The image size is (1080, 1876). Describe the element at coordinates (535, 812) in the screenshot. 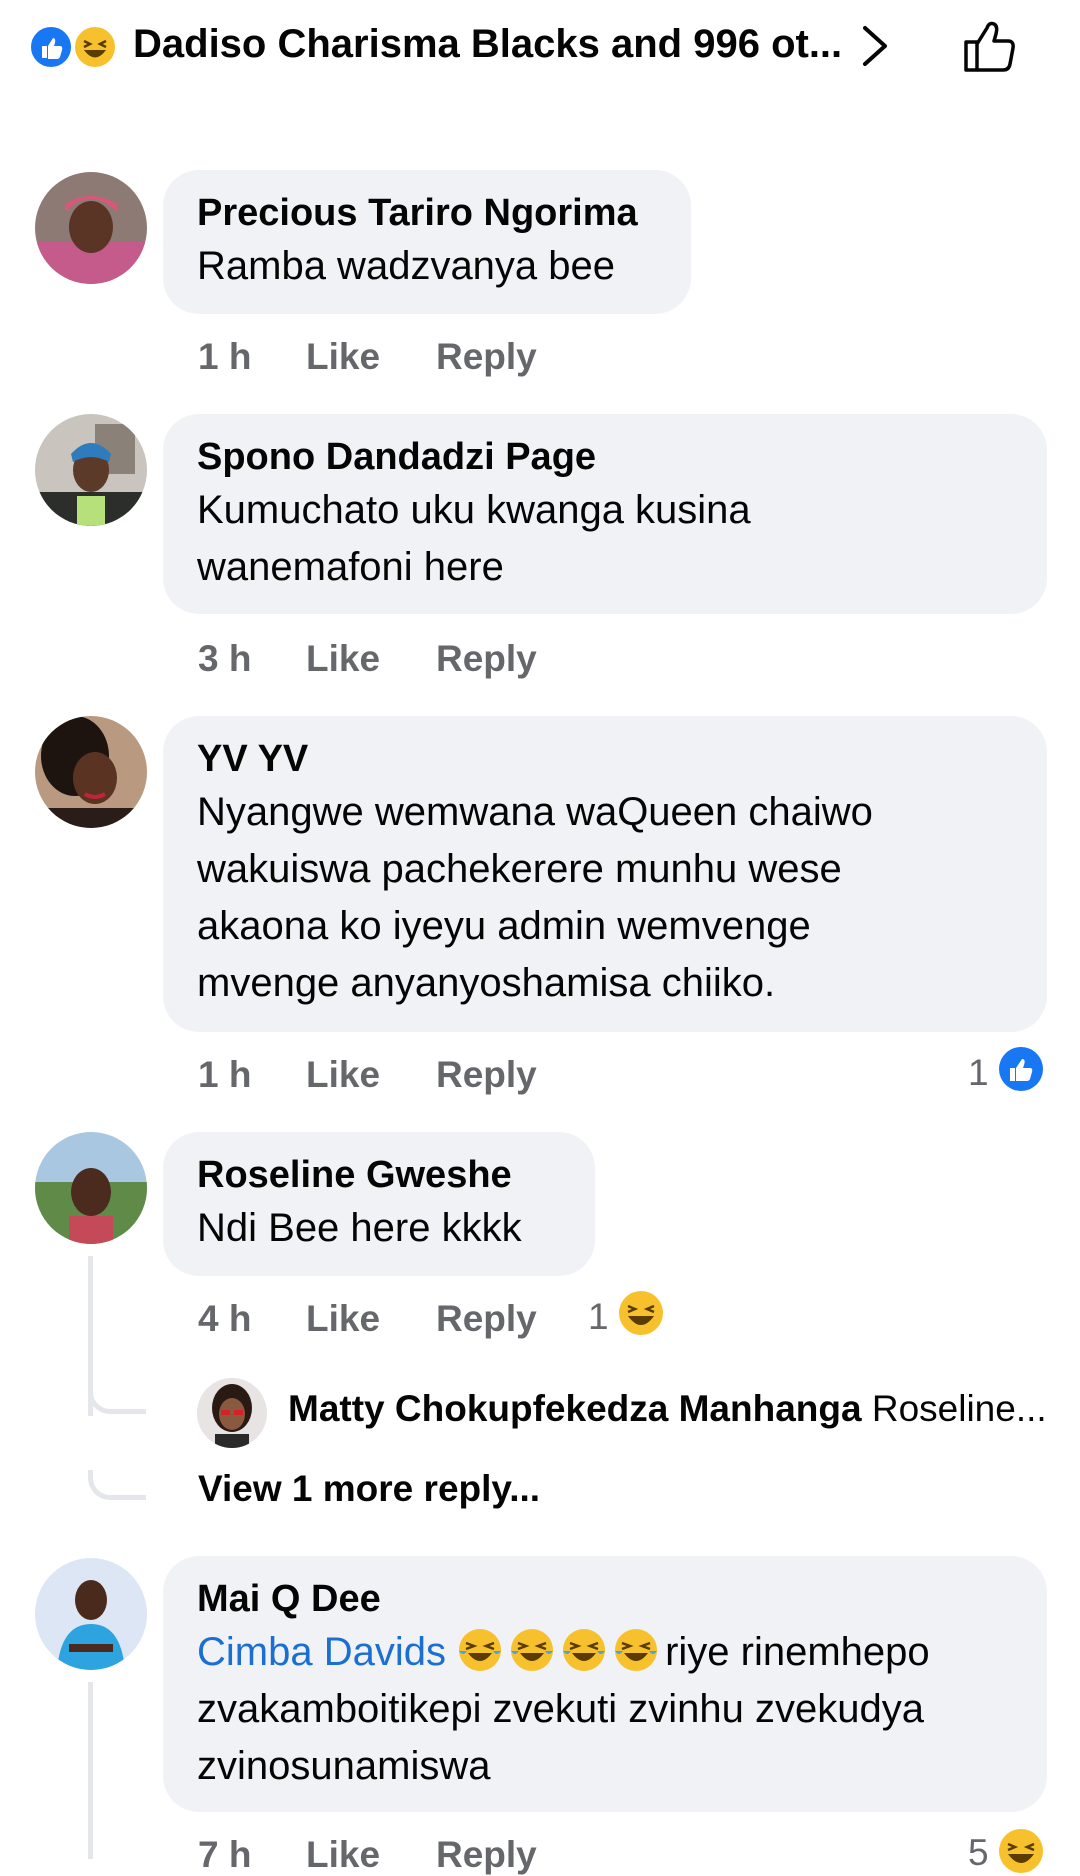

I see `comment-text-line: Nyangwe wemwana waQueen chaiwo` at that location.